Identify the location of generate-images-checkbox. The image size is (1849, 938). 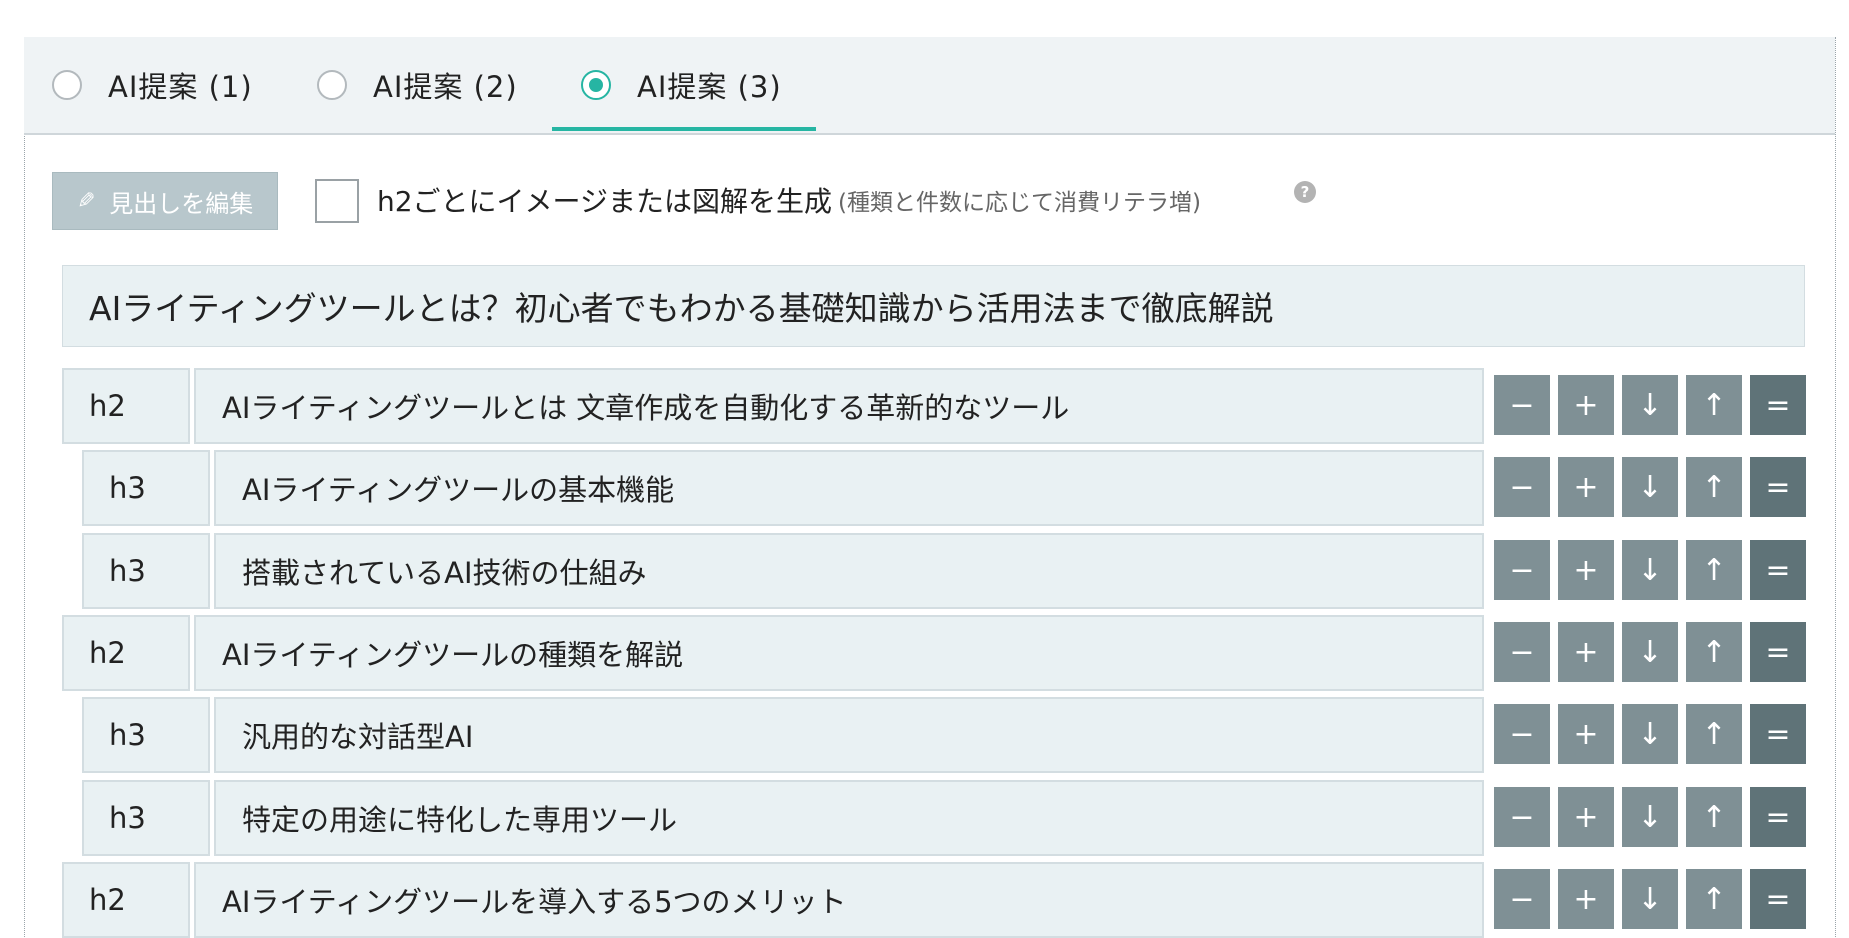
(337, 201).